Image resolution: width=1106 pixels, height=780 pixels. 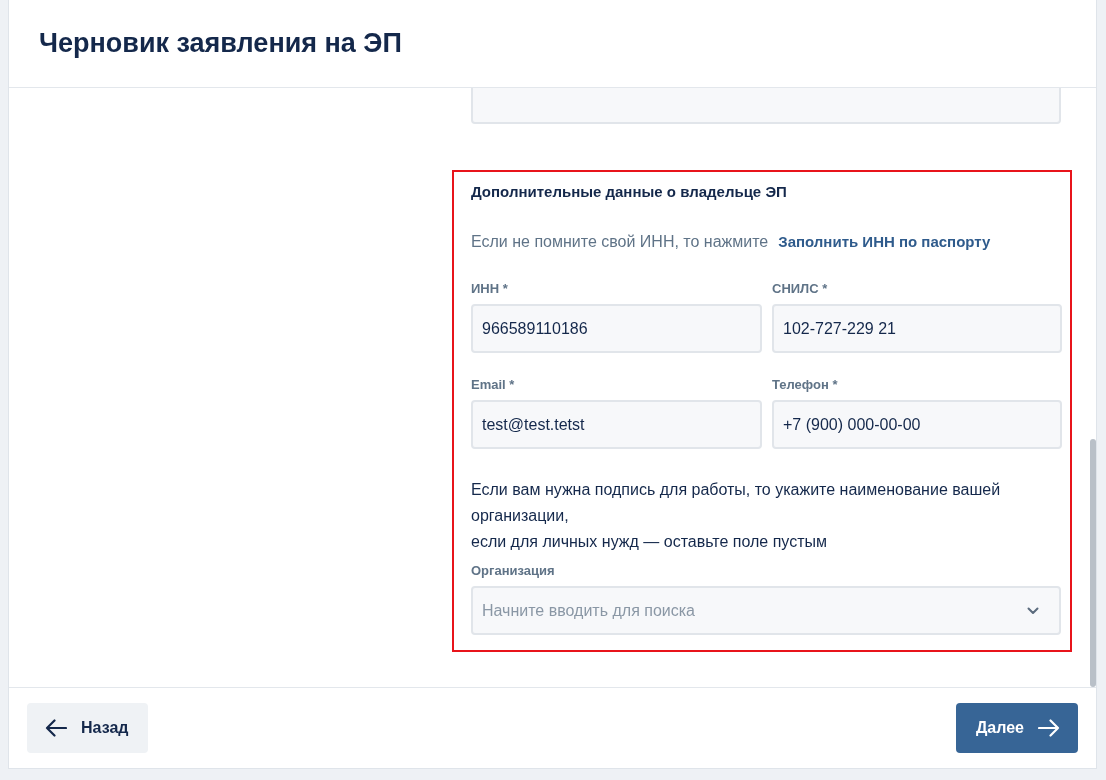 I want to click on field-label: СНИЛС *, so click(x=800, y=288).